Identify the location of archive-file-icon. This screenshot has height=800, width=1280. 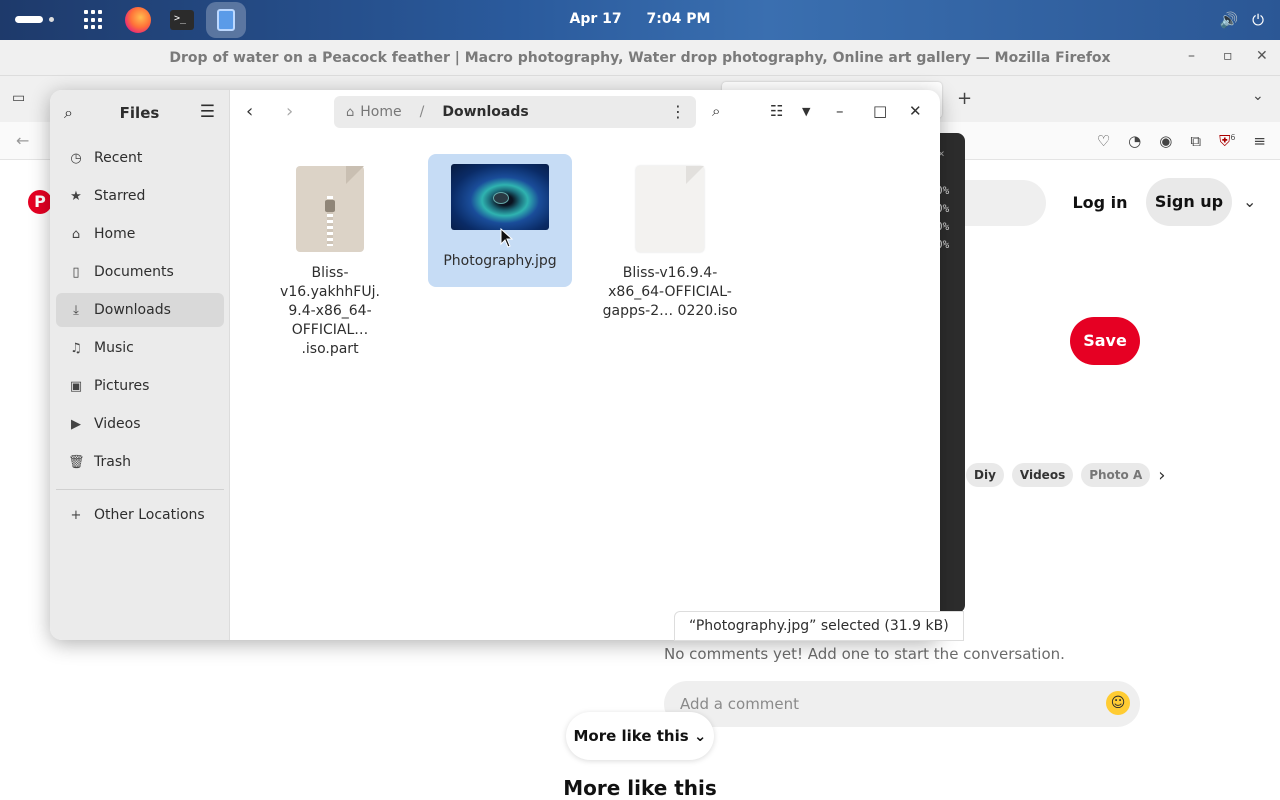
(330, 209).